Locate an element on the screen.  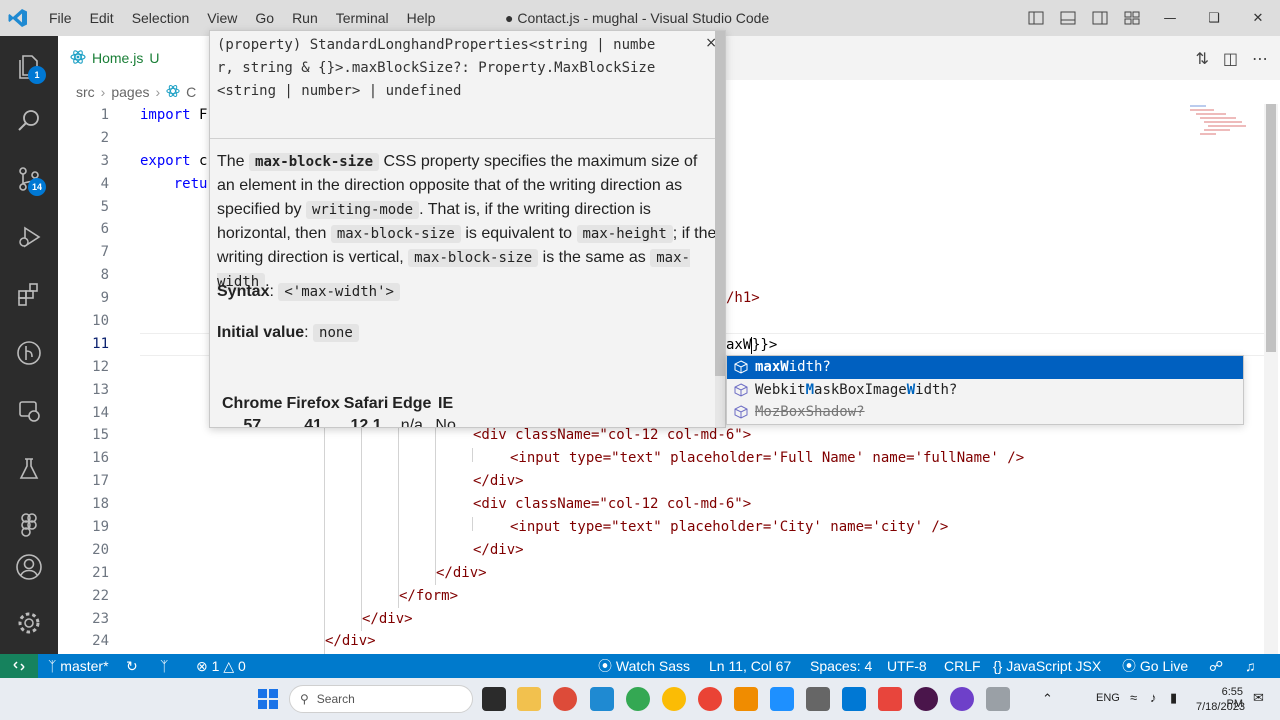
testing-icon is located at coordinates (29, 469).